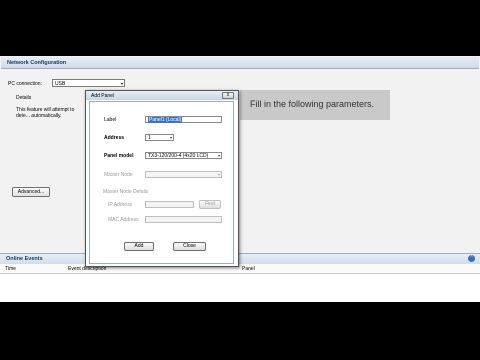 This screenshot has width=480, height=360. Describe the element at coordinates (210, 204) in the screenshot. I see `find-button: Find` at that location.